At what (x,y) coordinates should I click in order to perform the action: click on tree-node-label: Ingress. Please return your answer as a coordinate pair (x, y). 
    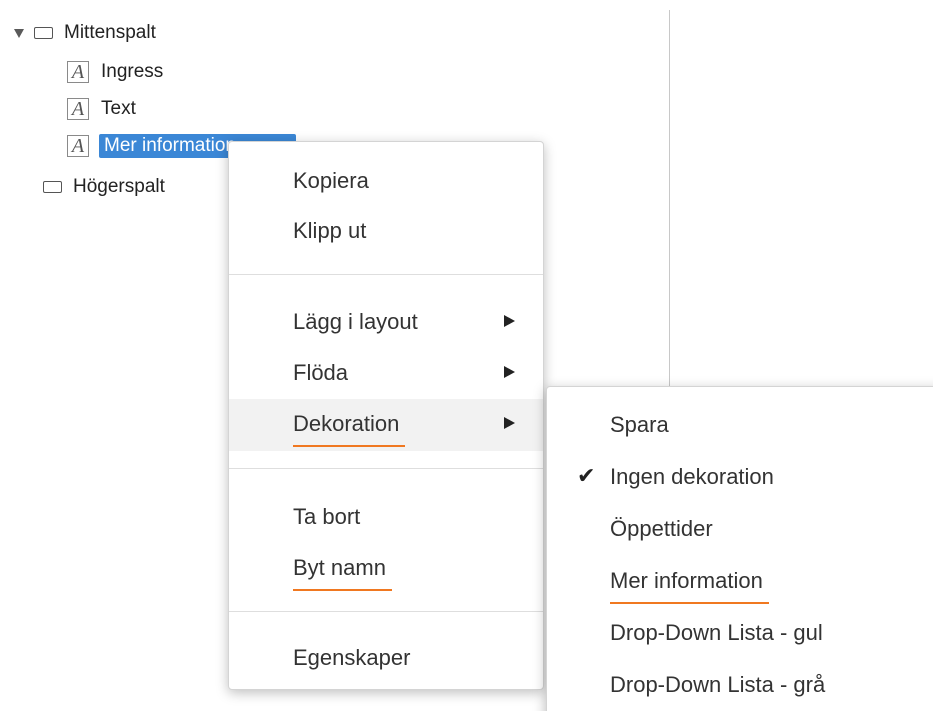
    Looking at the image, I should click on (132, 71).